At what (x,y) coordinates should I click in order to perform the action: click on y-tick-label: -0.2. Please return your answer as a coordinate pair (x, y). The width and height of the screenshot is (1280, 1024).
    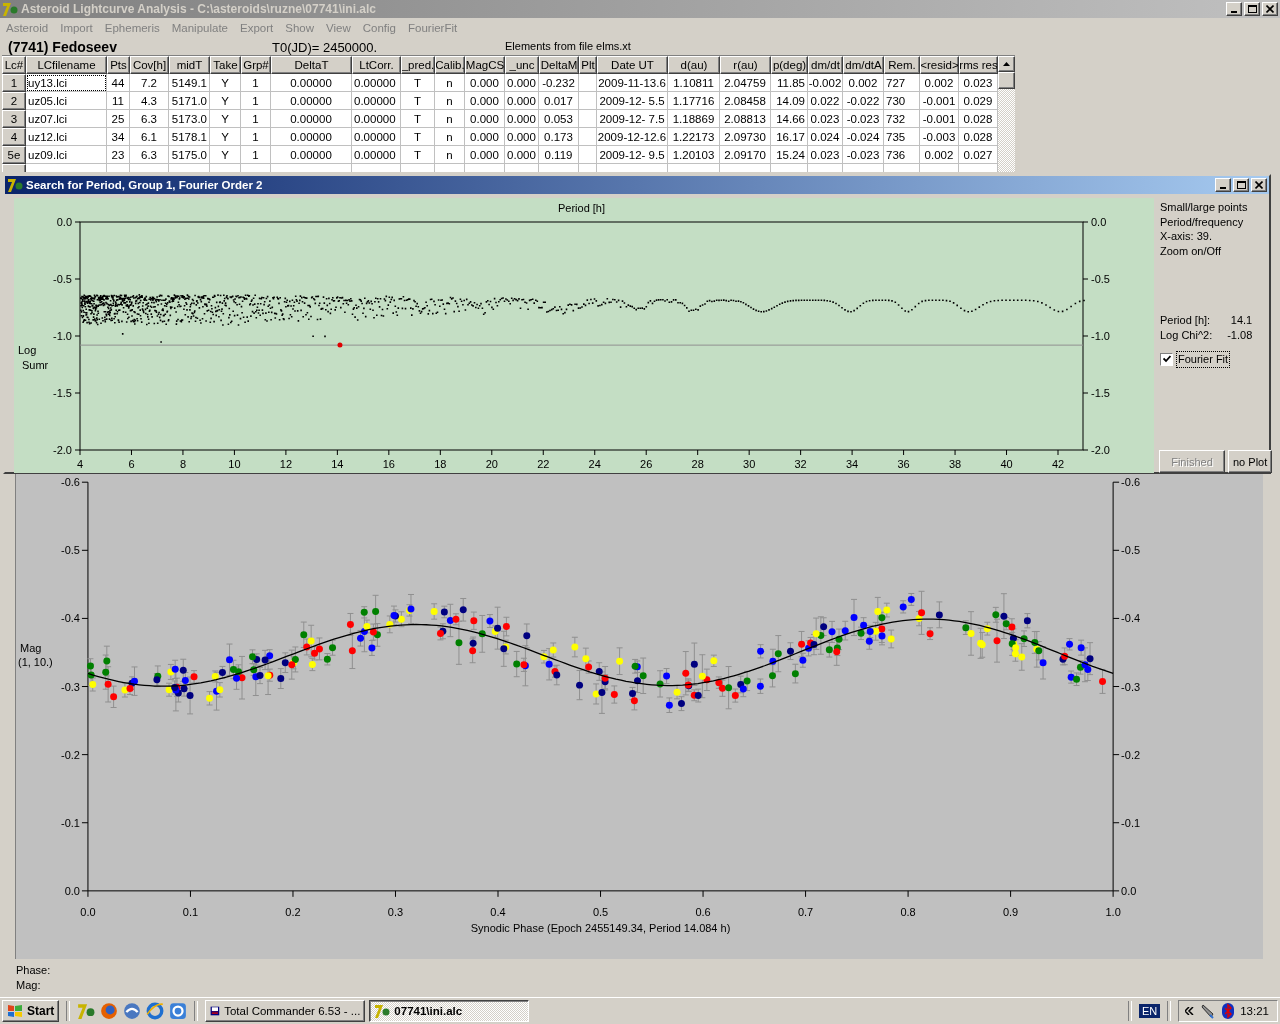
    Looking at the image, I should click on (1131, 754).